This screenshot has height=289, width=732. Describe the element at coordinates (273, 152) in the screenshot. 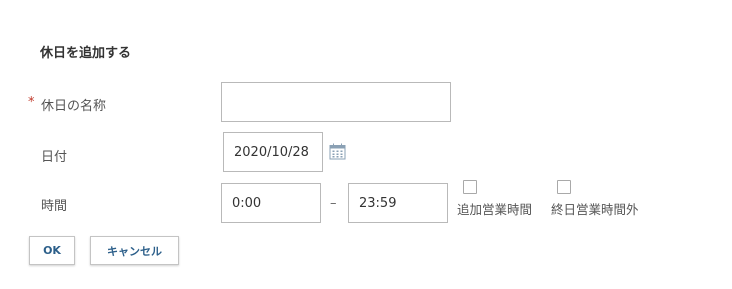

I see `date-input` at that location.